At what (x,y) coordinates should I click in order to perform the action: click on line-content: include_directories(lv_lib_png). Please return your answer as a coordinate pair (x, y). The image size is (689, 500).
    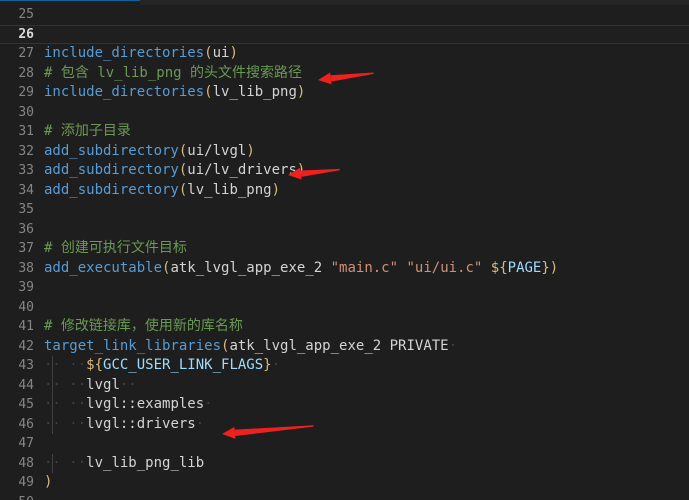
    Looking at the image, I should click on (174, 93).